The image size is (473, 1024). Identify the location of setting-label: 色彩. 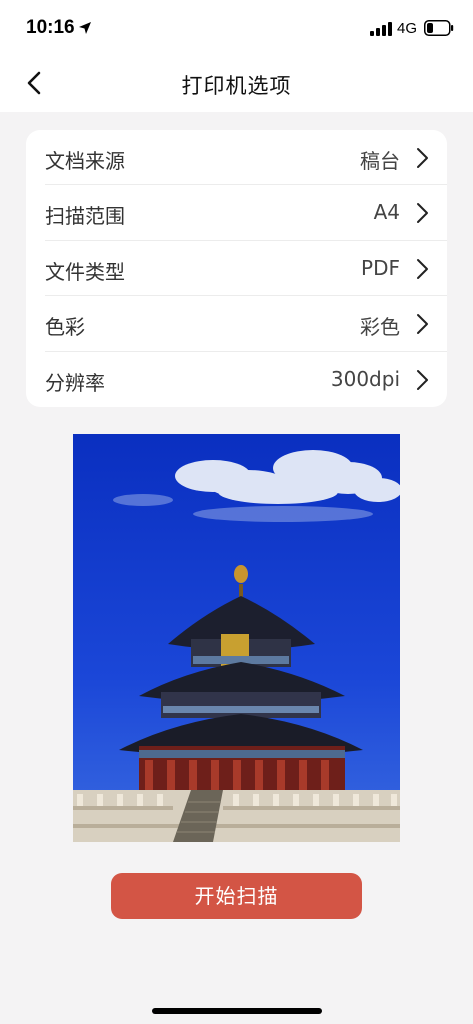
(65, 327).